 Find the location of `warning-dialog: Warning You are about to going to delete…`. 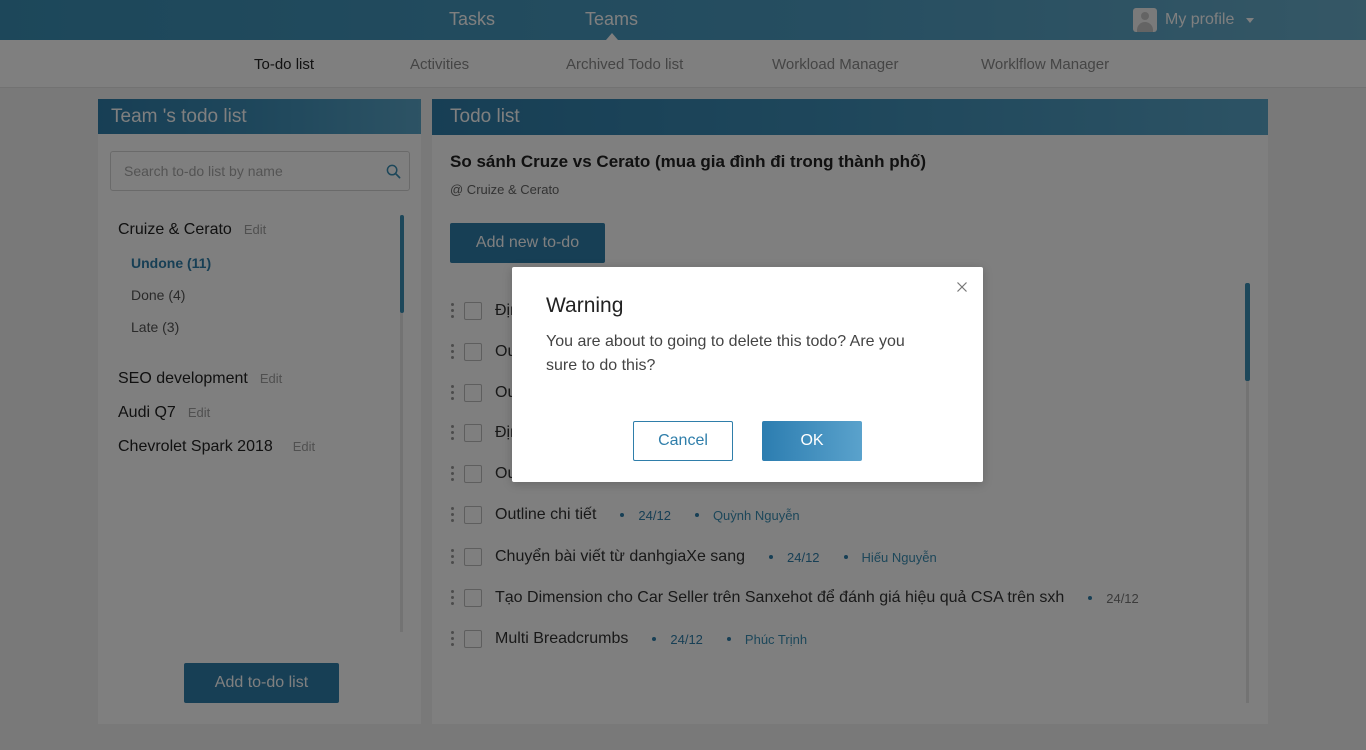

warning-dialog: Warning You are about to going to delete… is located at coordinates (747, 374).